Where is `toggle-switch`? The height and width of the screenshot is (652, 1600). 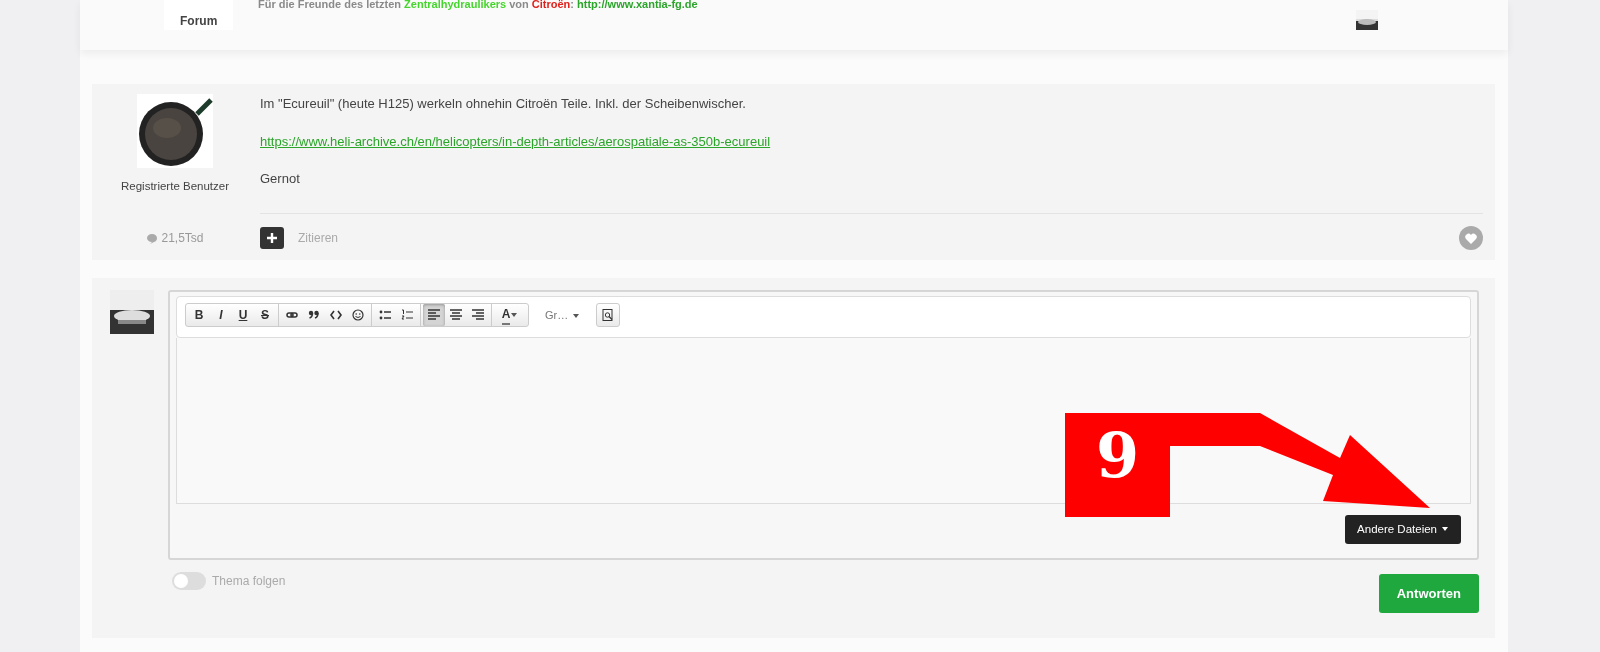
toggle-switch is located at coordinates (189, 580).